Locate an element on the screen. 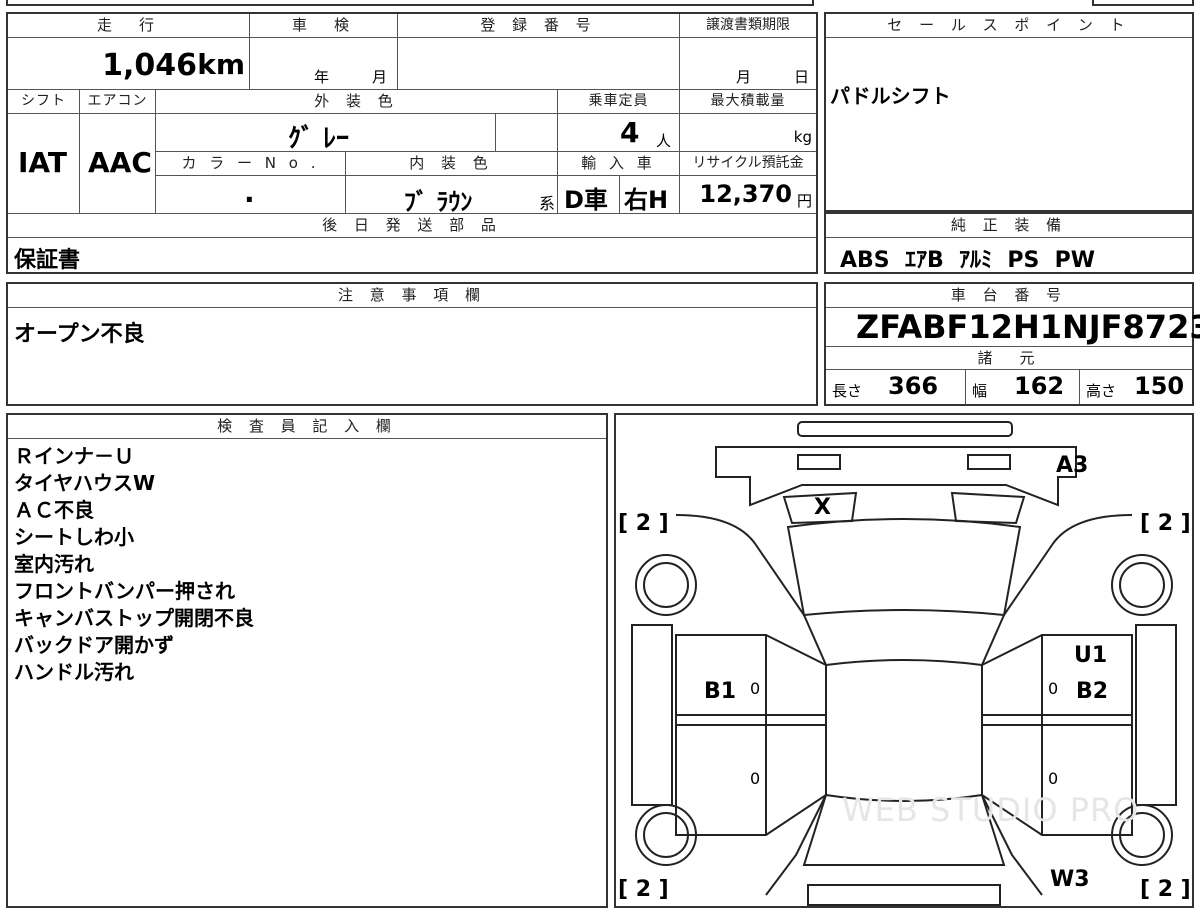 The image size is (1200, 908). inspector-note: シートしわ小 is located at coordinates (74, 537).